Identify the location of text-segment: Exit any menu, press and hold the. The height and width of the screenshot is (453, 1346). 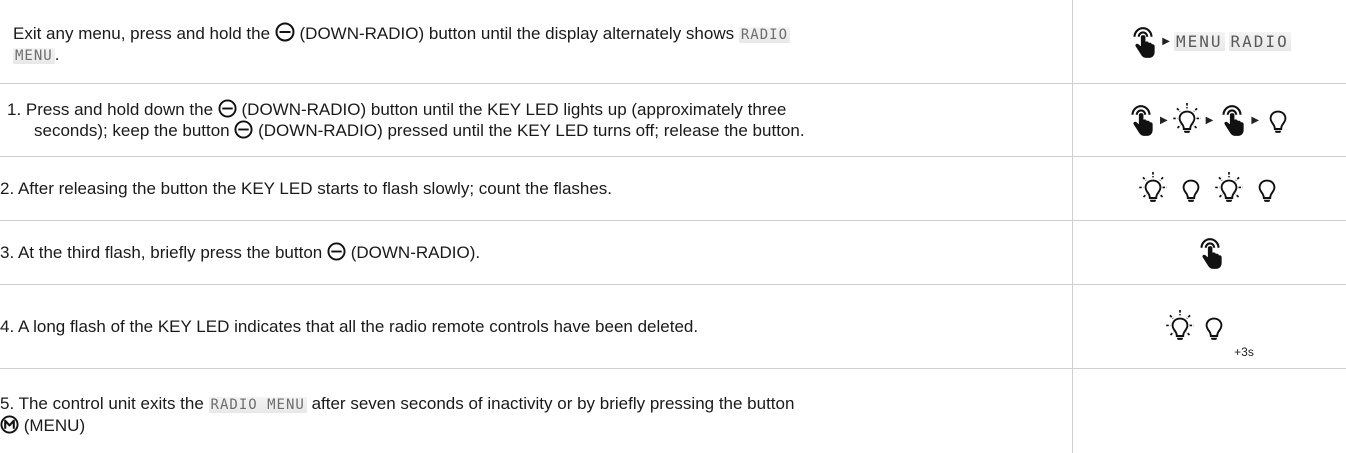
(142, 33).